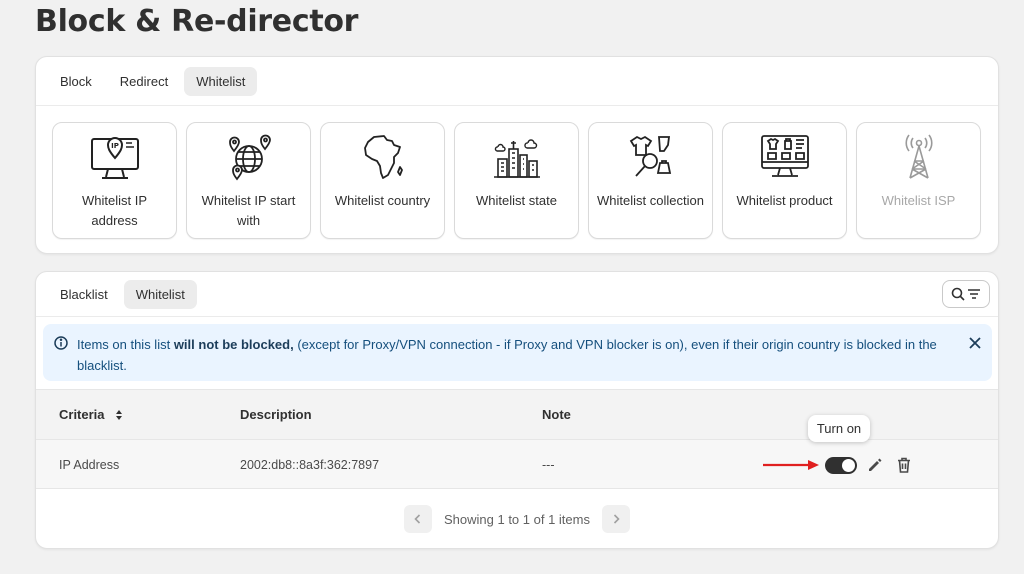 This screenshot has width=1024, height=574. I want to click on tile-whitelist-isp: Whitelist ISP, so click(918, 180).